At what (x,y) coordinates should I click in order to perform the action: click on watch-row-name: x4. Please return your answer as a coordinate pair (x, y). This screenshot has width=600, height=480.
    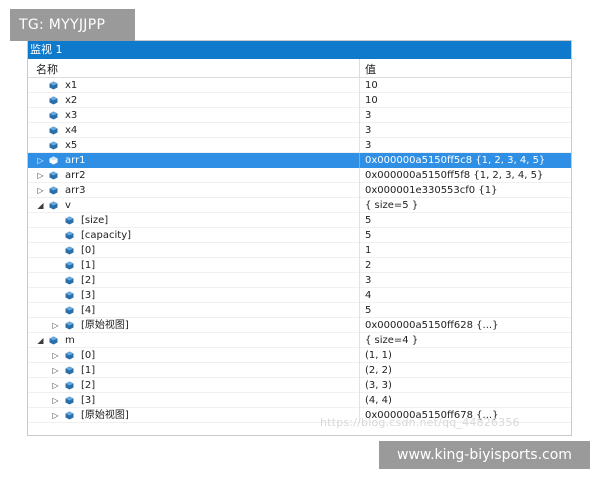
    Looking at the image, I should click on (71, 130).